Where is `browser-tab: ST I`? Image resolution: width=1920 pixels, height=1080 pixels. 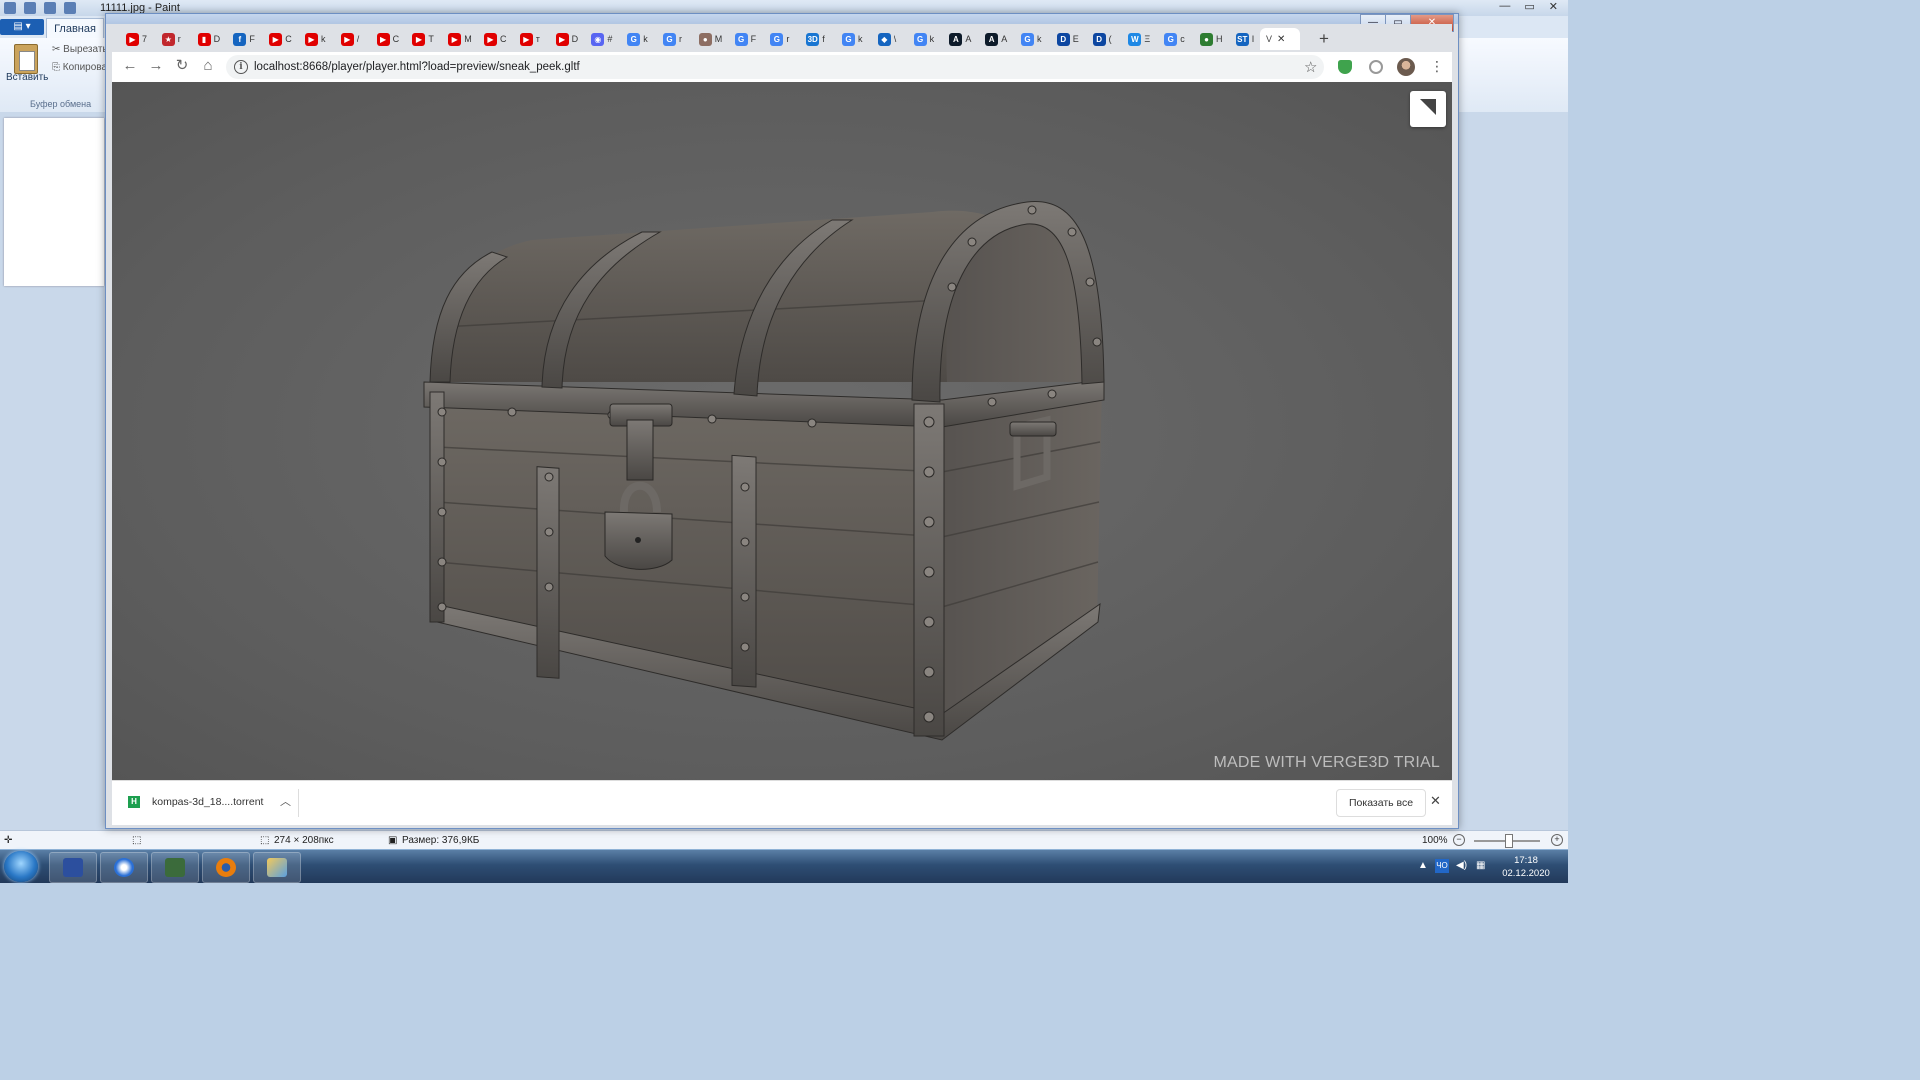 browser-tab: ST I is located at coordinates (1247, 39).